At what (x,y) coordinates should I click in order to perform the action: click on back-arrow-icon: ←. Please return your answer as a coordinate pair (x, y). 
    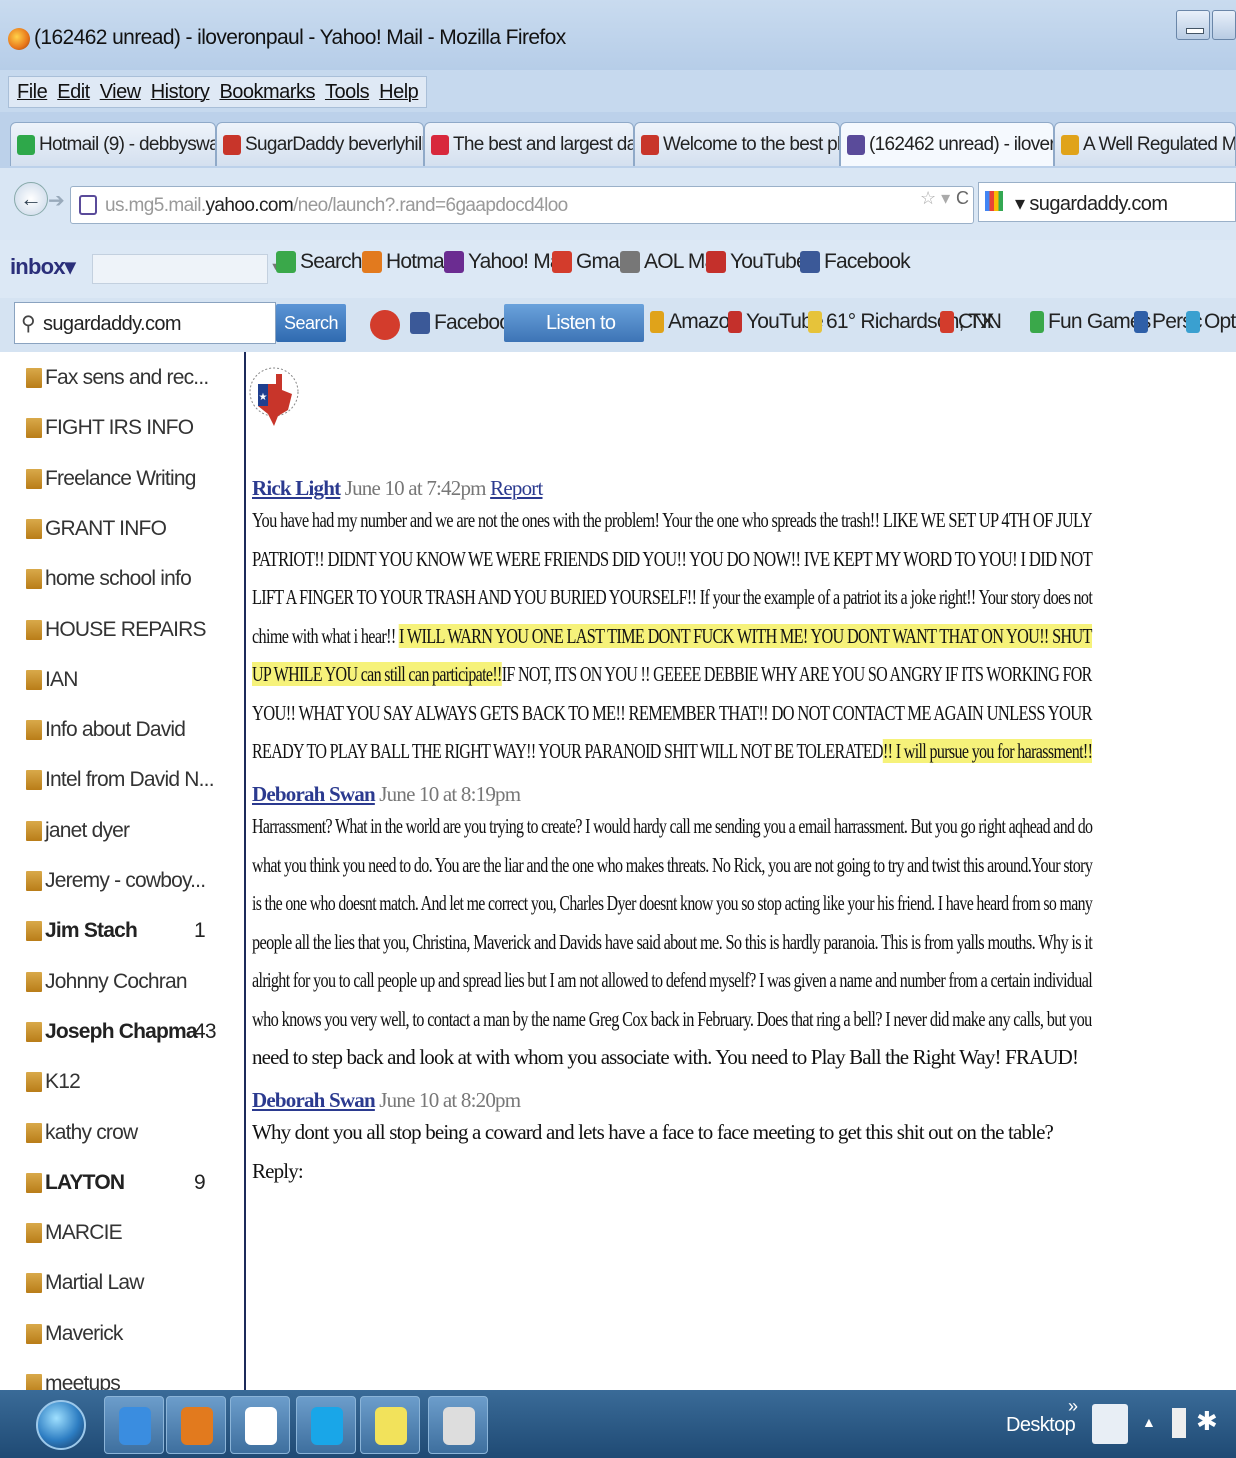
    Looking at the image, I should click on (31, 199).